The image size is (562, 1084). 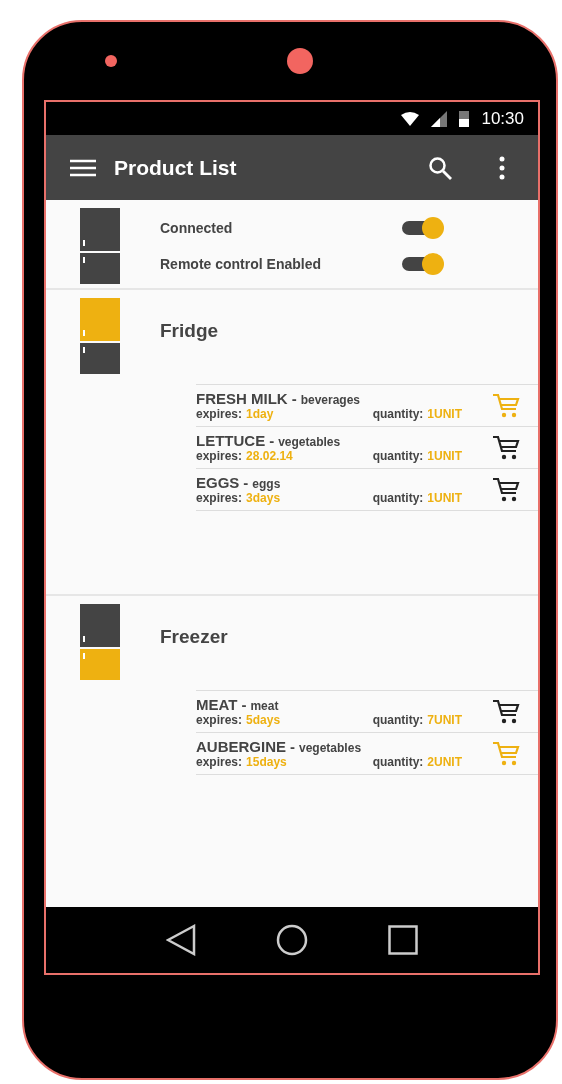 What do you see at coordinates (83, 167) in the screenshot?
I see `menu-icon` at bounding box center [83, 167].